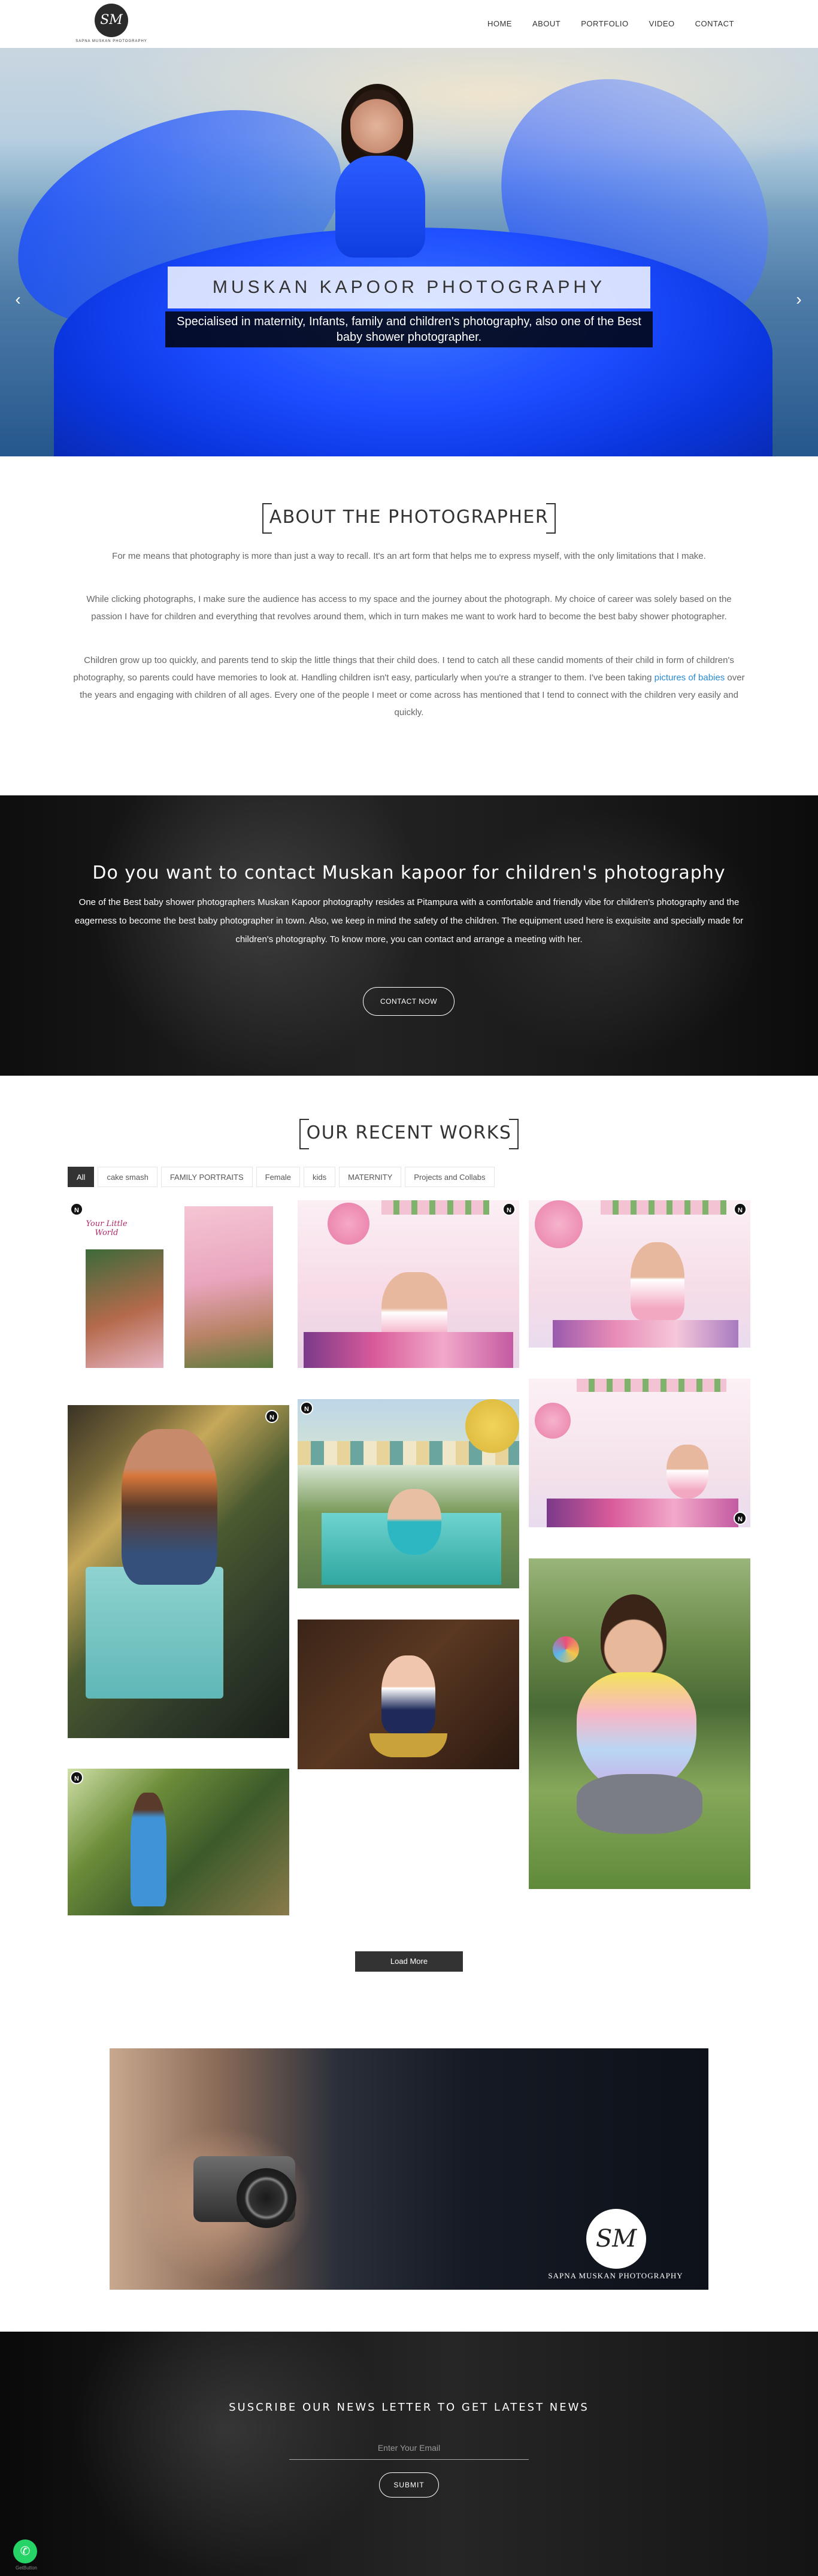 This screenshot has width=818, height=2576. I want to click on main-nav: HOME ABOUT PORTFOLIO VIDEO CONTACT, so click(611, 23).